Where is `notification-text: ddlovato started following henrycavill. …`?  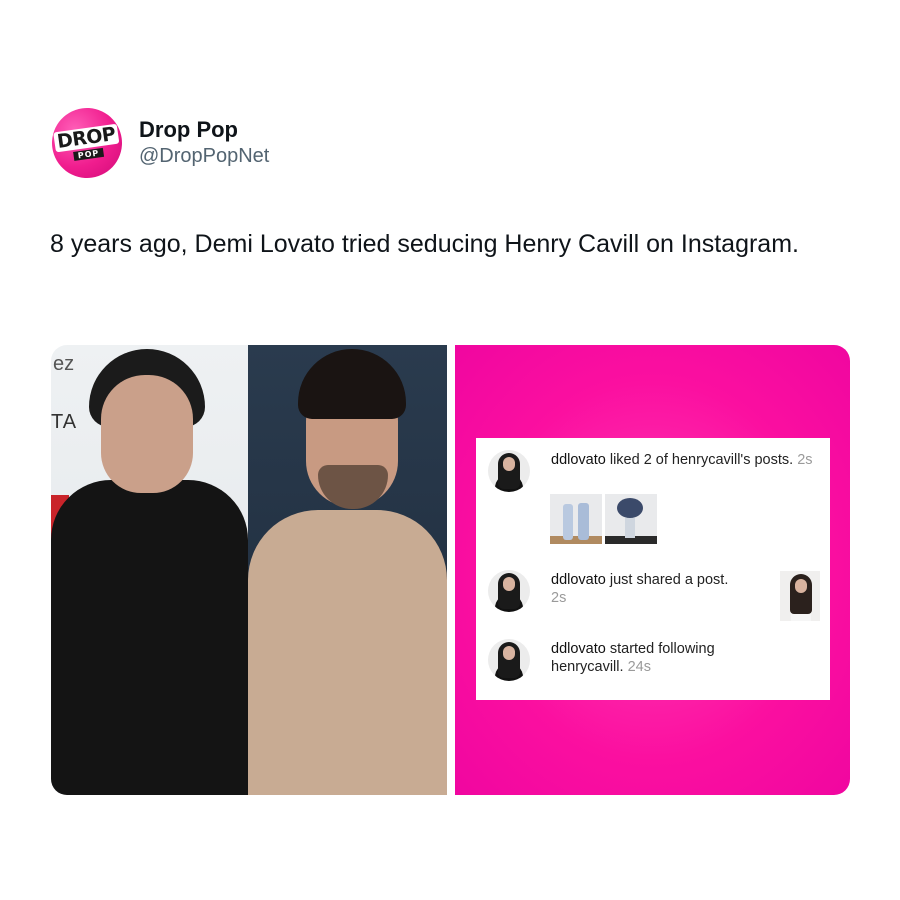
notification-text: ddlovato started following henrycavill. … is located at coordinates (661, 658).